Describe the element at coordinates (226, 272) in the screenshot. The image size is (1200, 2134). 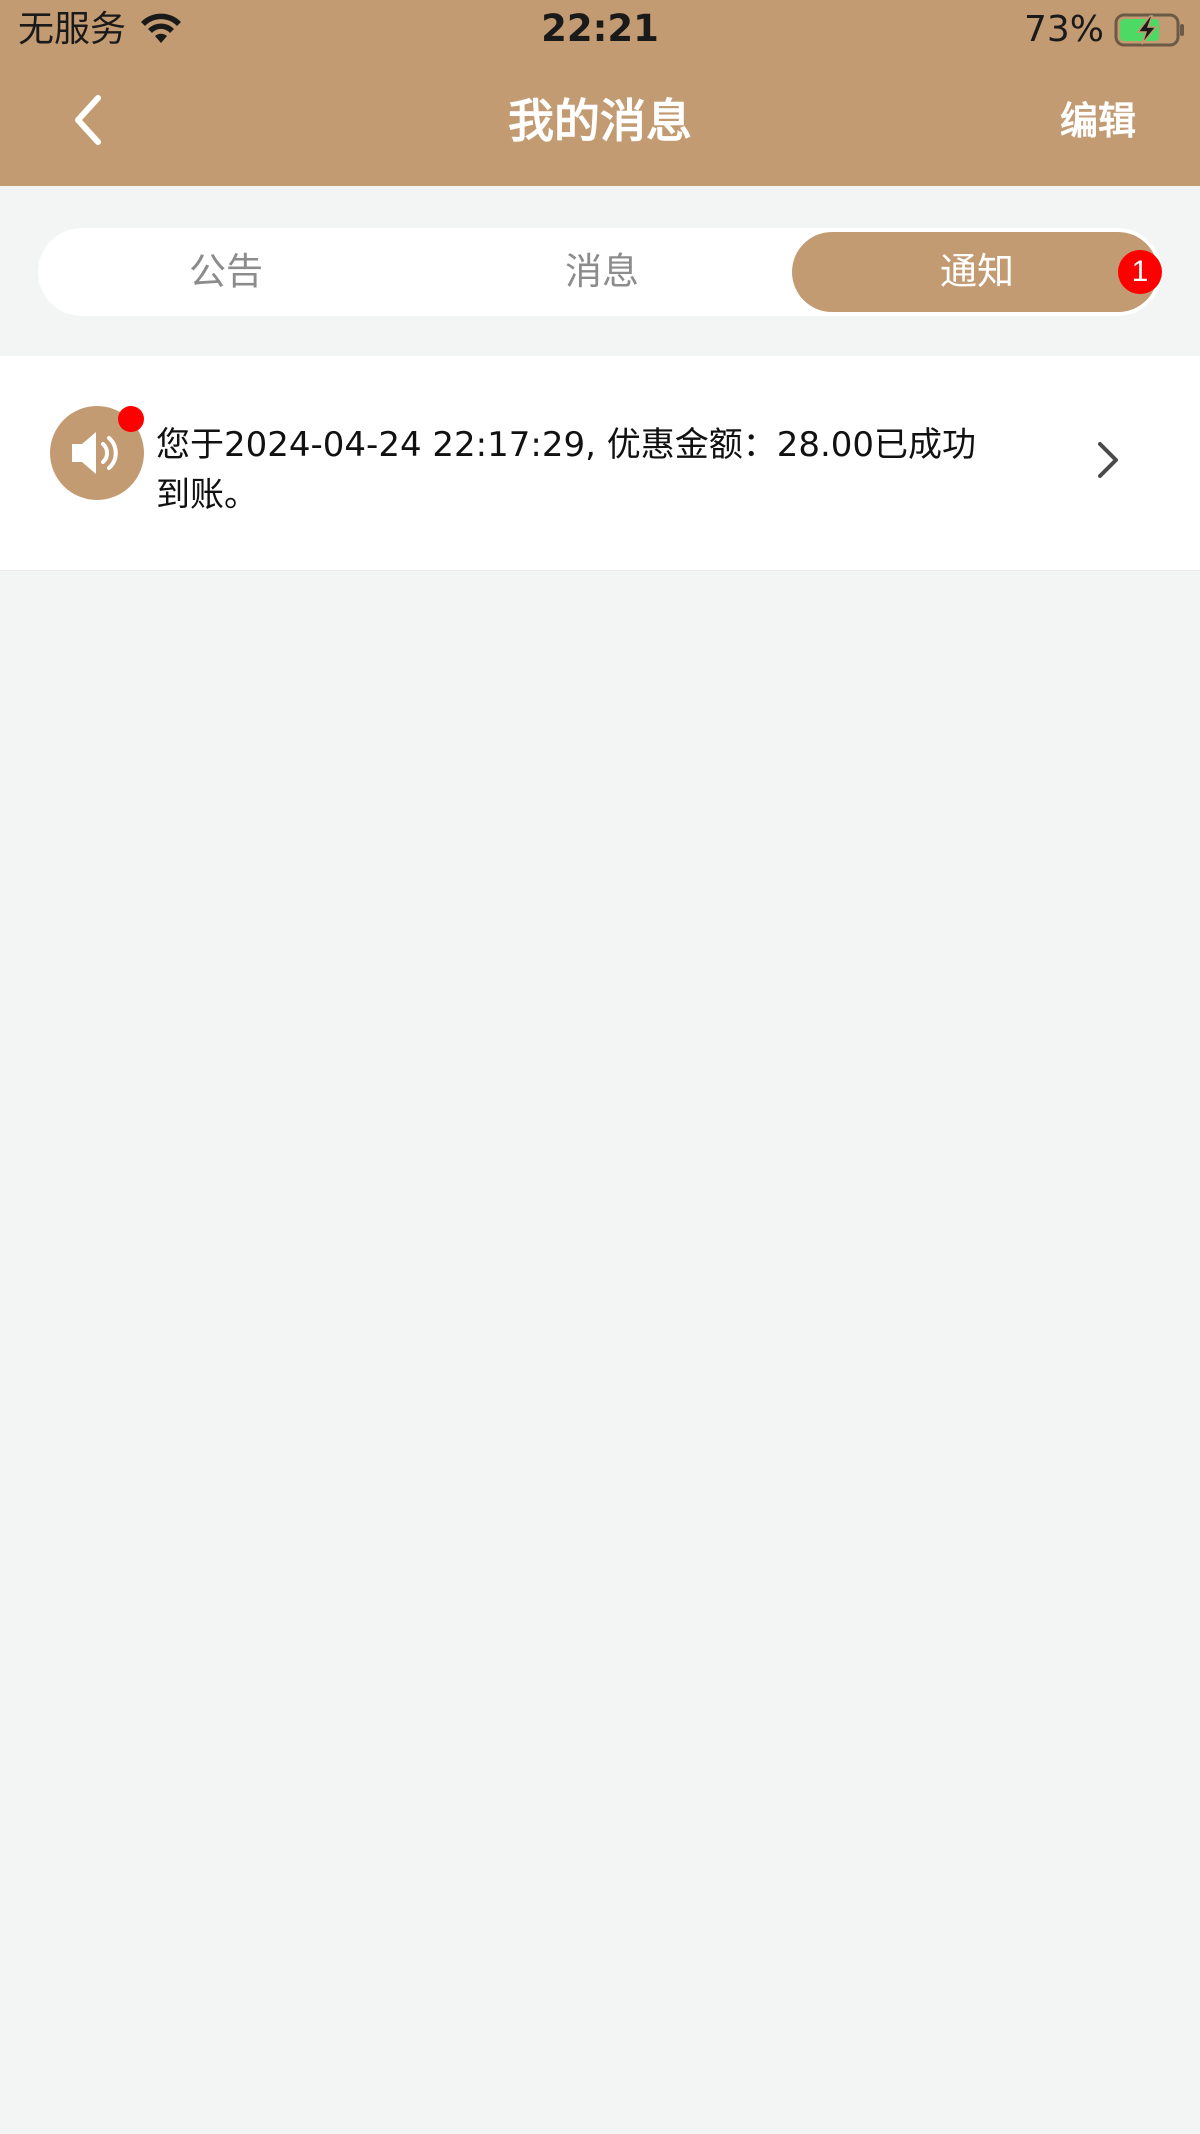
I see `tab-announcement: 公告` at that location.